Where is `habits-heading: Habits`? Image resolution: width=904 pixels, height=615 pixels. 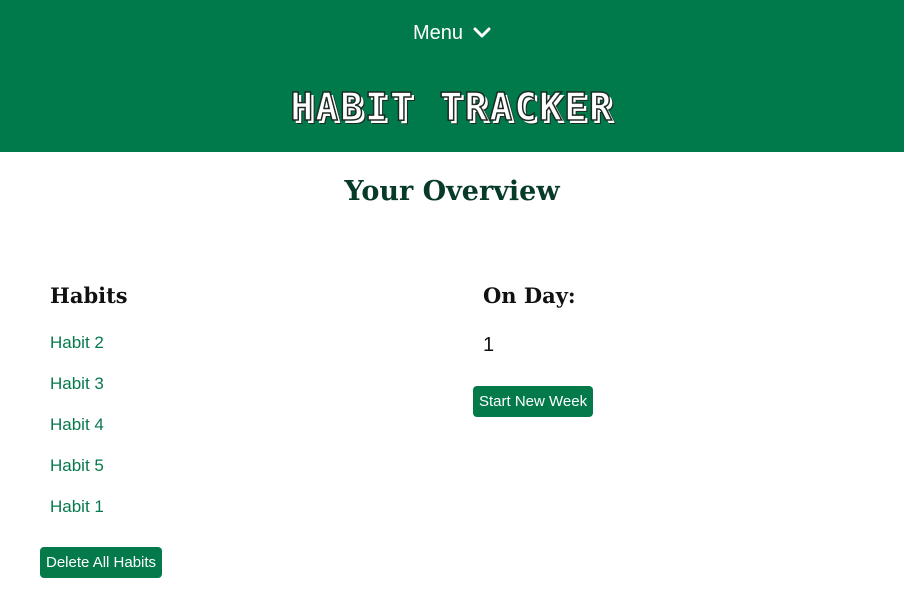 habits-heading: Habits is located at coordinates (89, 295).